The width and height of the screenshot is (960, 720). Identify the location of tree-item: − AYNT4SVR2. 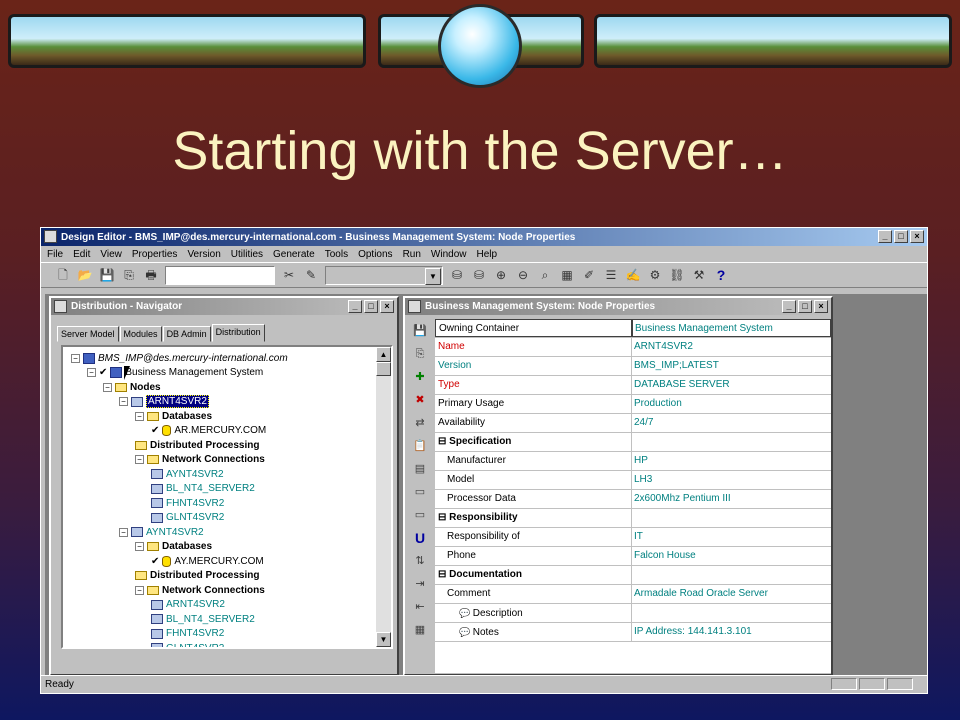
(161, 532).